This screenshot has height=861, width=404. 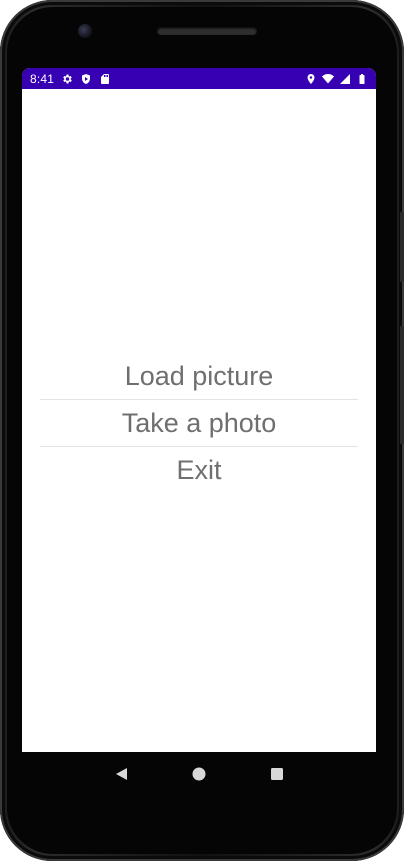 I want to click on front-camera, so click(x=85, y=31).